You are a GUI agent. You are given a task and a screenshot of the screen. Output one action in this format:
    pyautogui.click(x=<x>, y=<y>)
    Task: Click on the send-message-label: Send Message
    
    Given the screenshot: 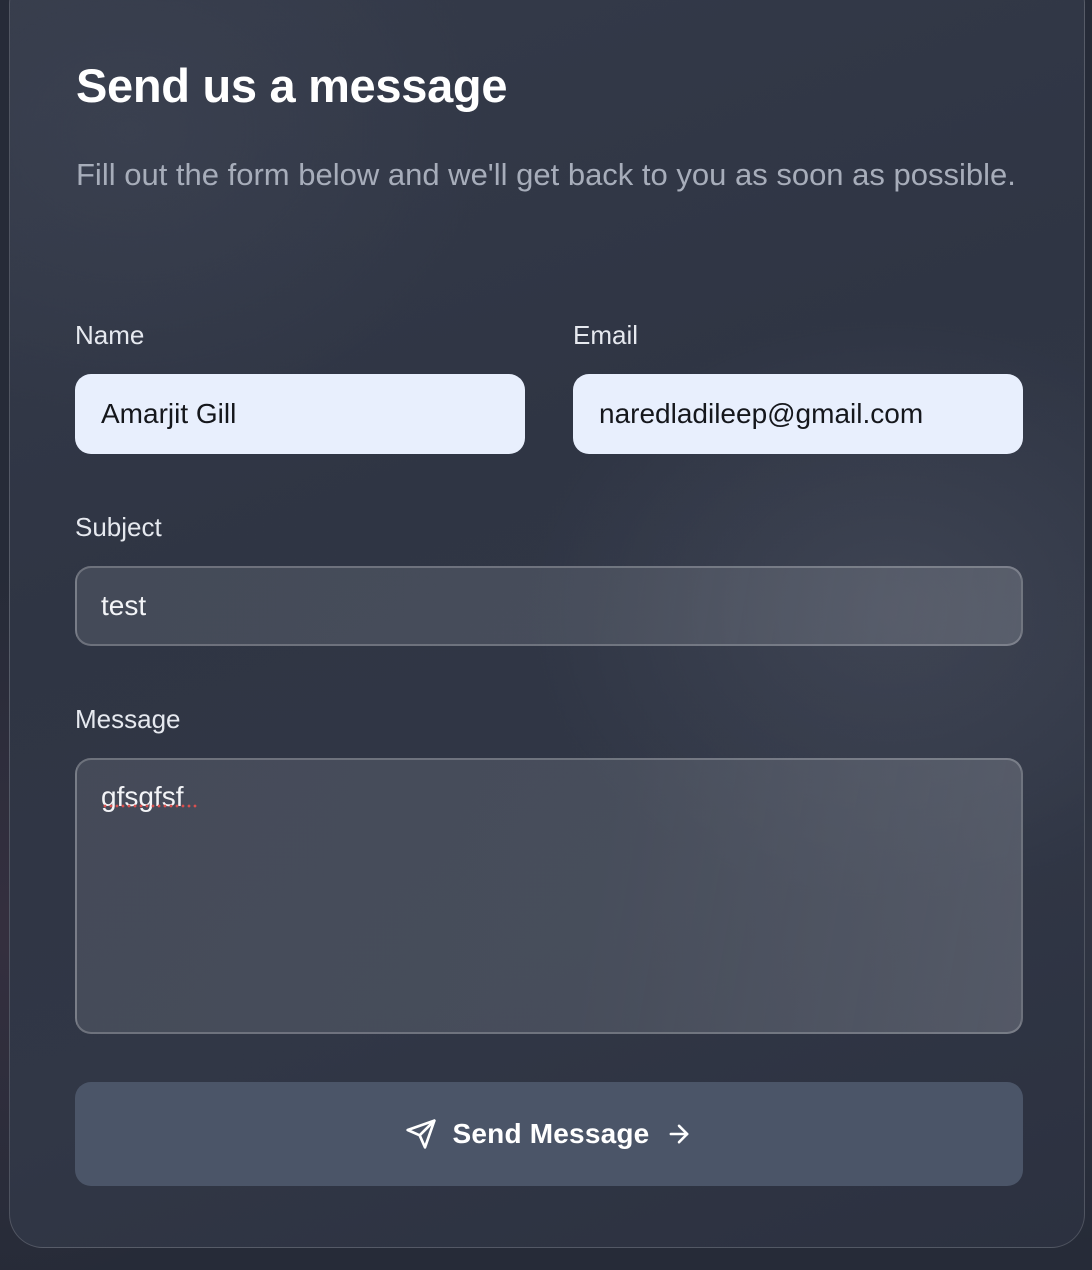 What is the action you would take?
    pyautogui.click(x=551, y=1133)
    